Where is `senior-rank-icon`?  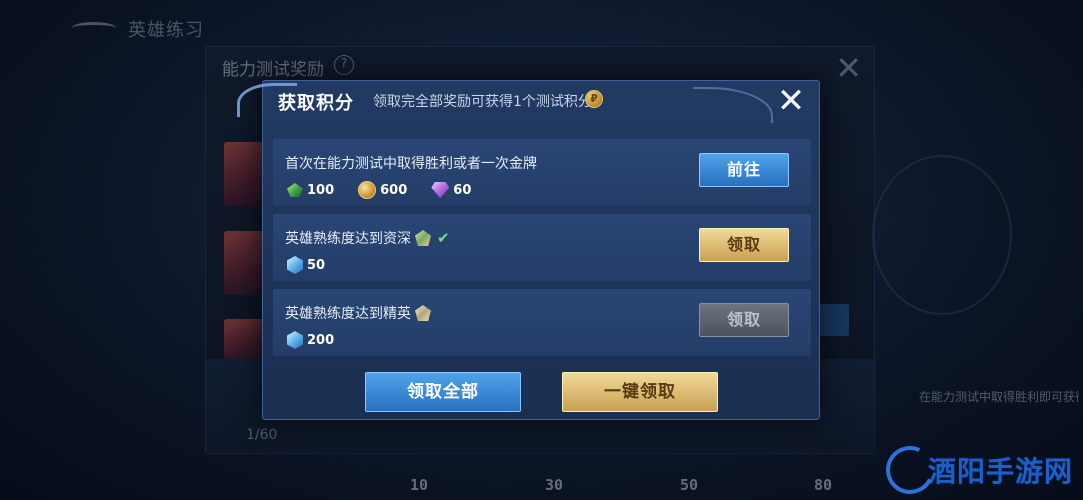
senior-rank-icon is located at coordinates (423, 238).